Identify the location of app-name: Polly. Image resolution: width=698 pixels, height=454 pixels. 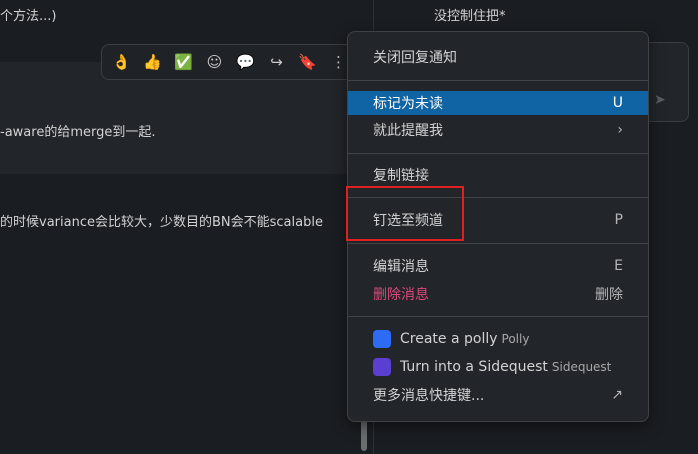
(515, 339).